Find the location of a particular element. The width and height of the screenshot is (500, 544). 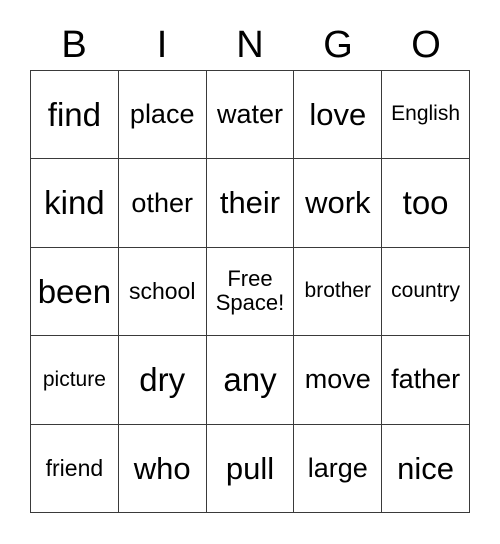

bingo-cell-r5c2: who is located at coordinates (162, 468).